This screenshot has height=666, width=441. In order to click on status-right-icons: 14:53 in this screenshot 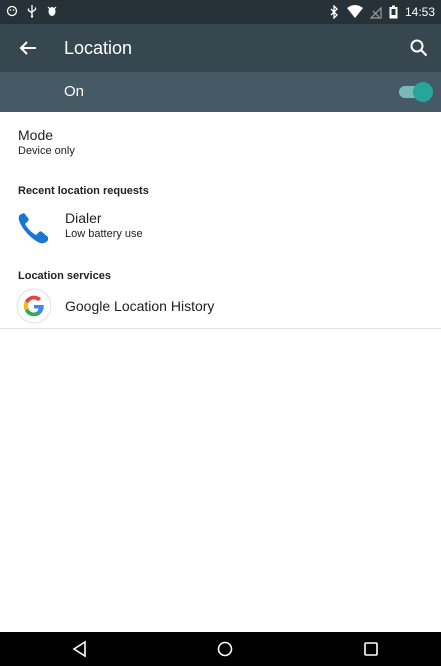, I will do `click(381, 12)`.